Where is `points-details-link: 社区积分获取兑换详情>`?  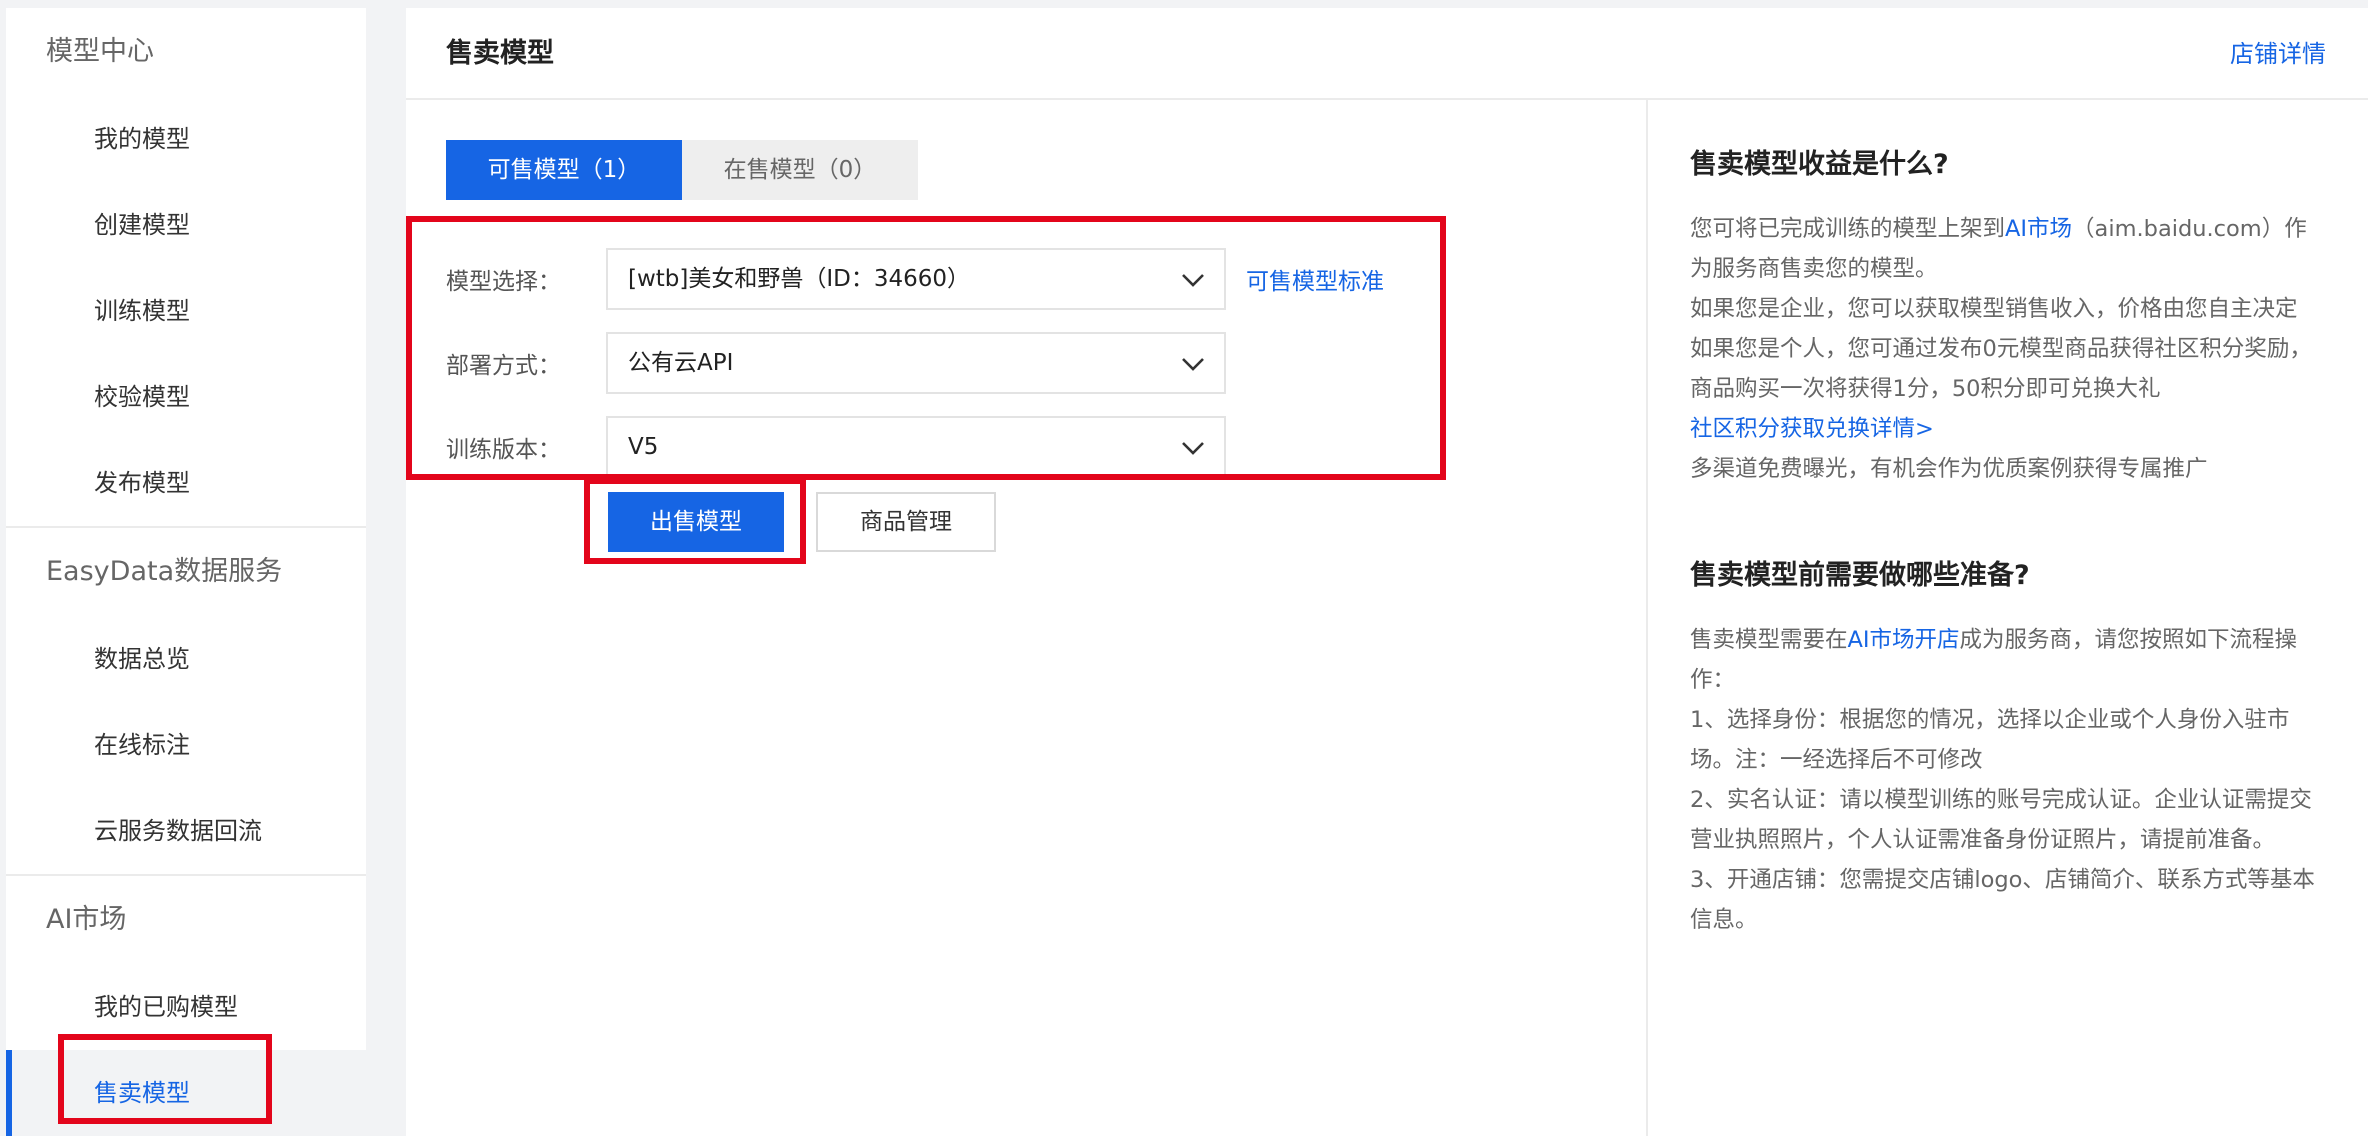
points-details-link: 社区积分获取兑换详情> is located at coordinates (1812, 429).